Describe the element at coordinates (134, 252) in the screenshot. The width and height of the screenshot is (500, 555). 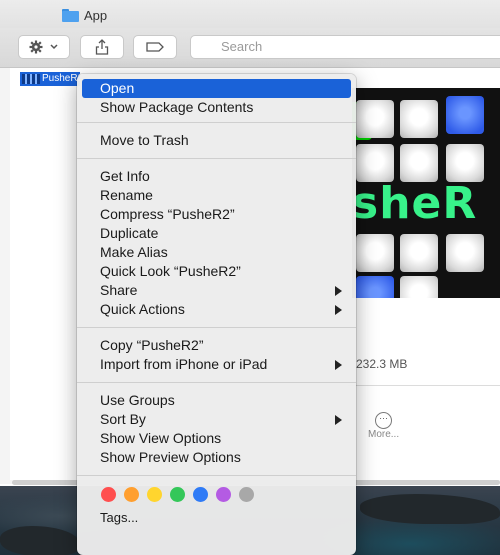
I see `menu-item-label: Make Alias` at that location.